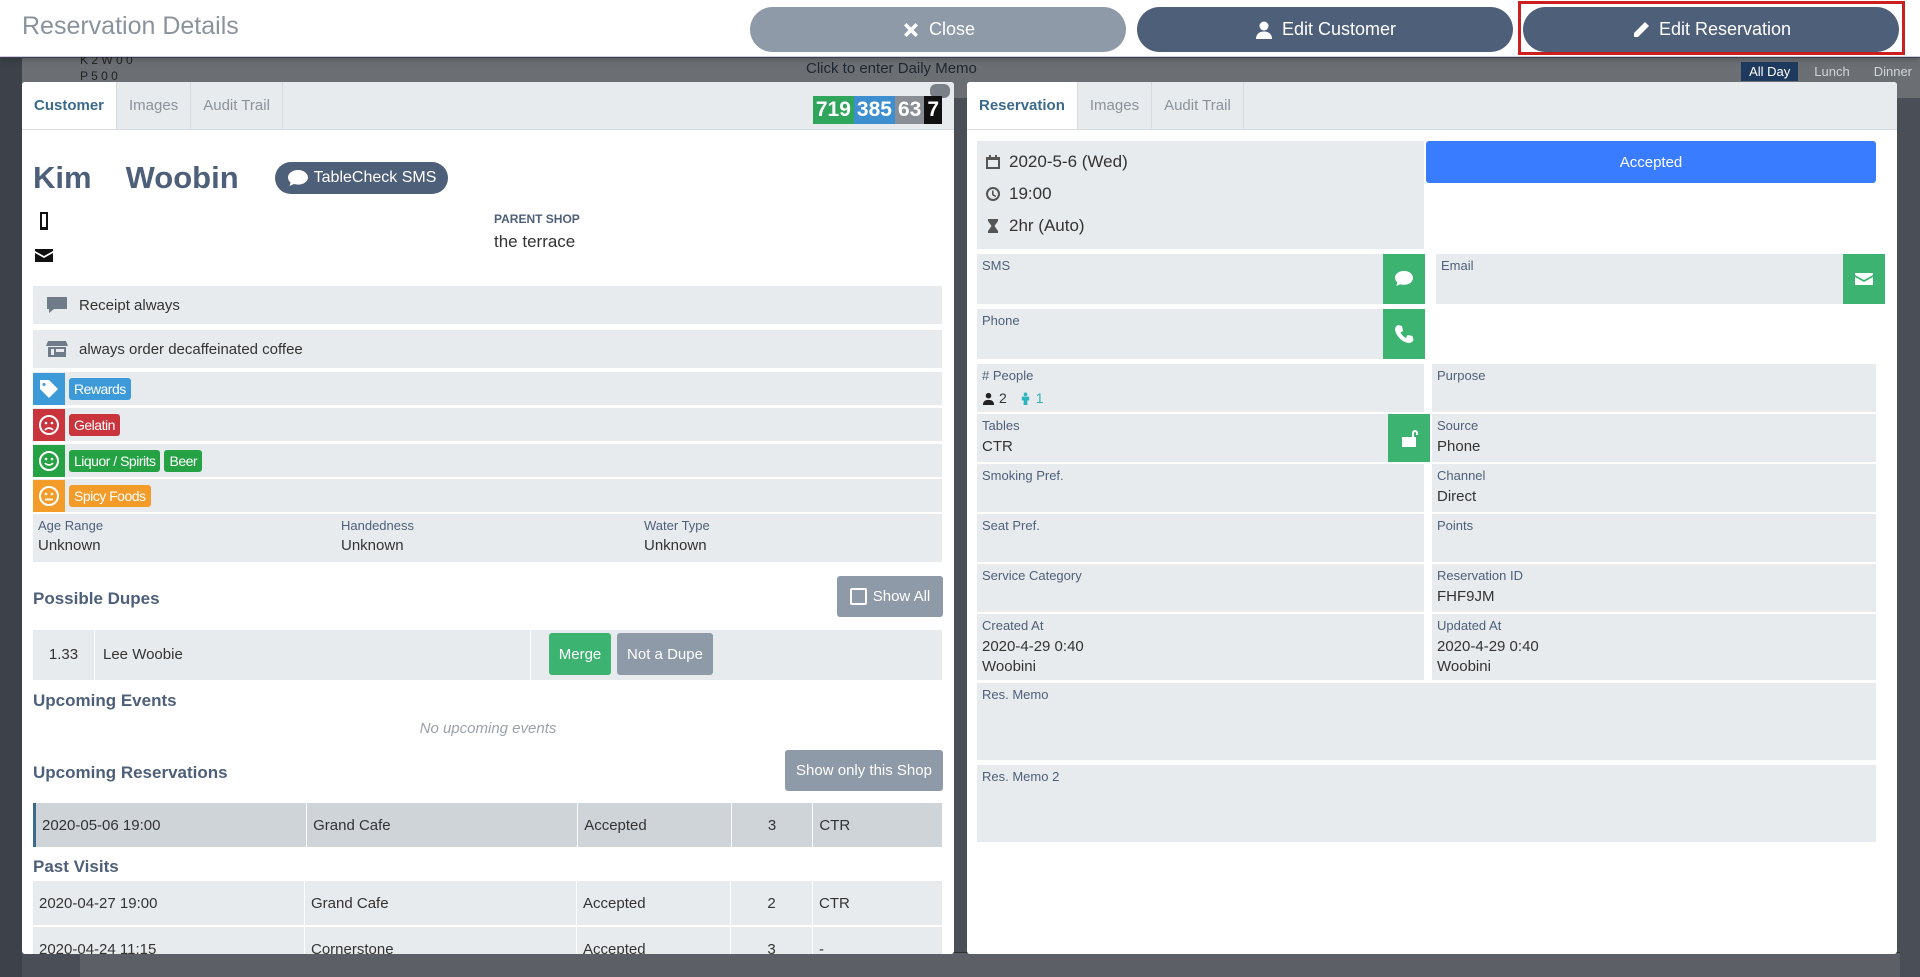  Describe the element at coordinates (1432, 106) in the screenshot. I see `reservation-tabs: Reservation Images Audit Trail` at that location.